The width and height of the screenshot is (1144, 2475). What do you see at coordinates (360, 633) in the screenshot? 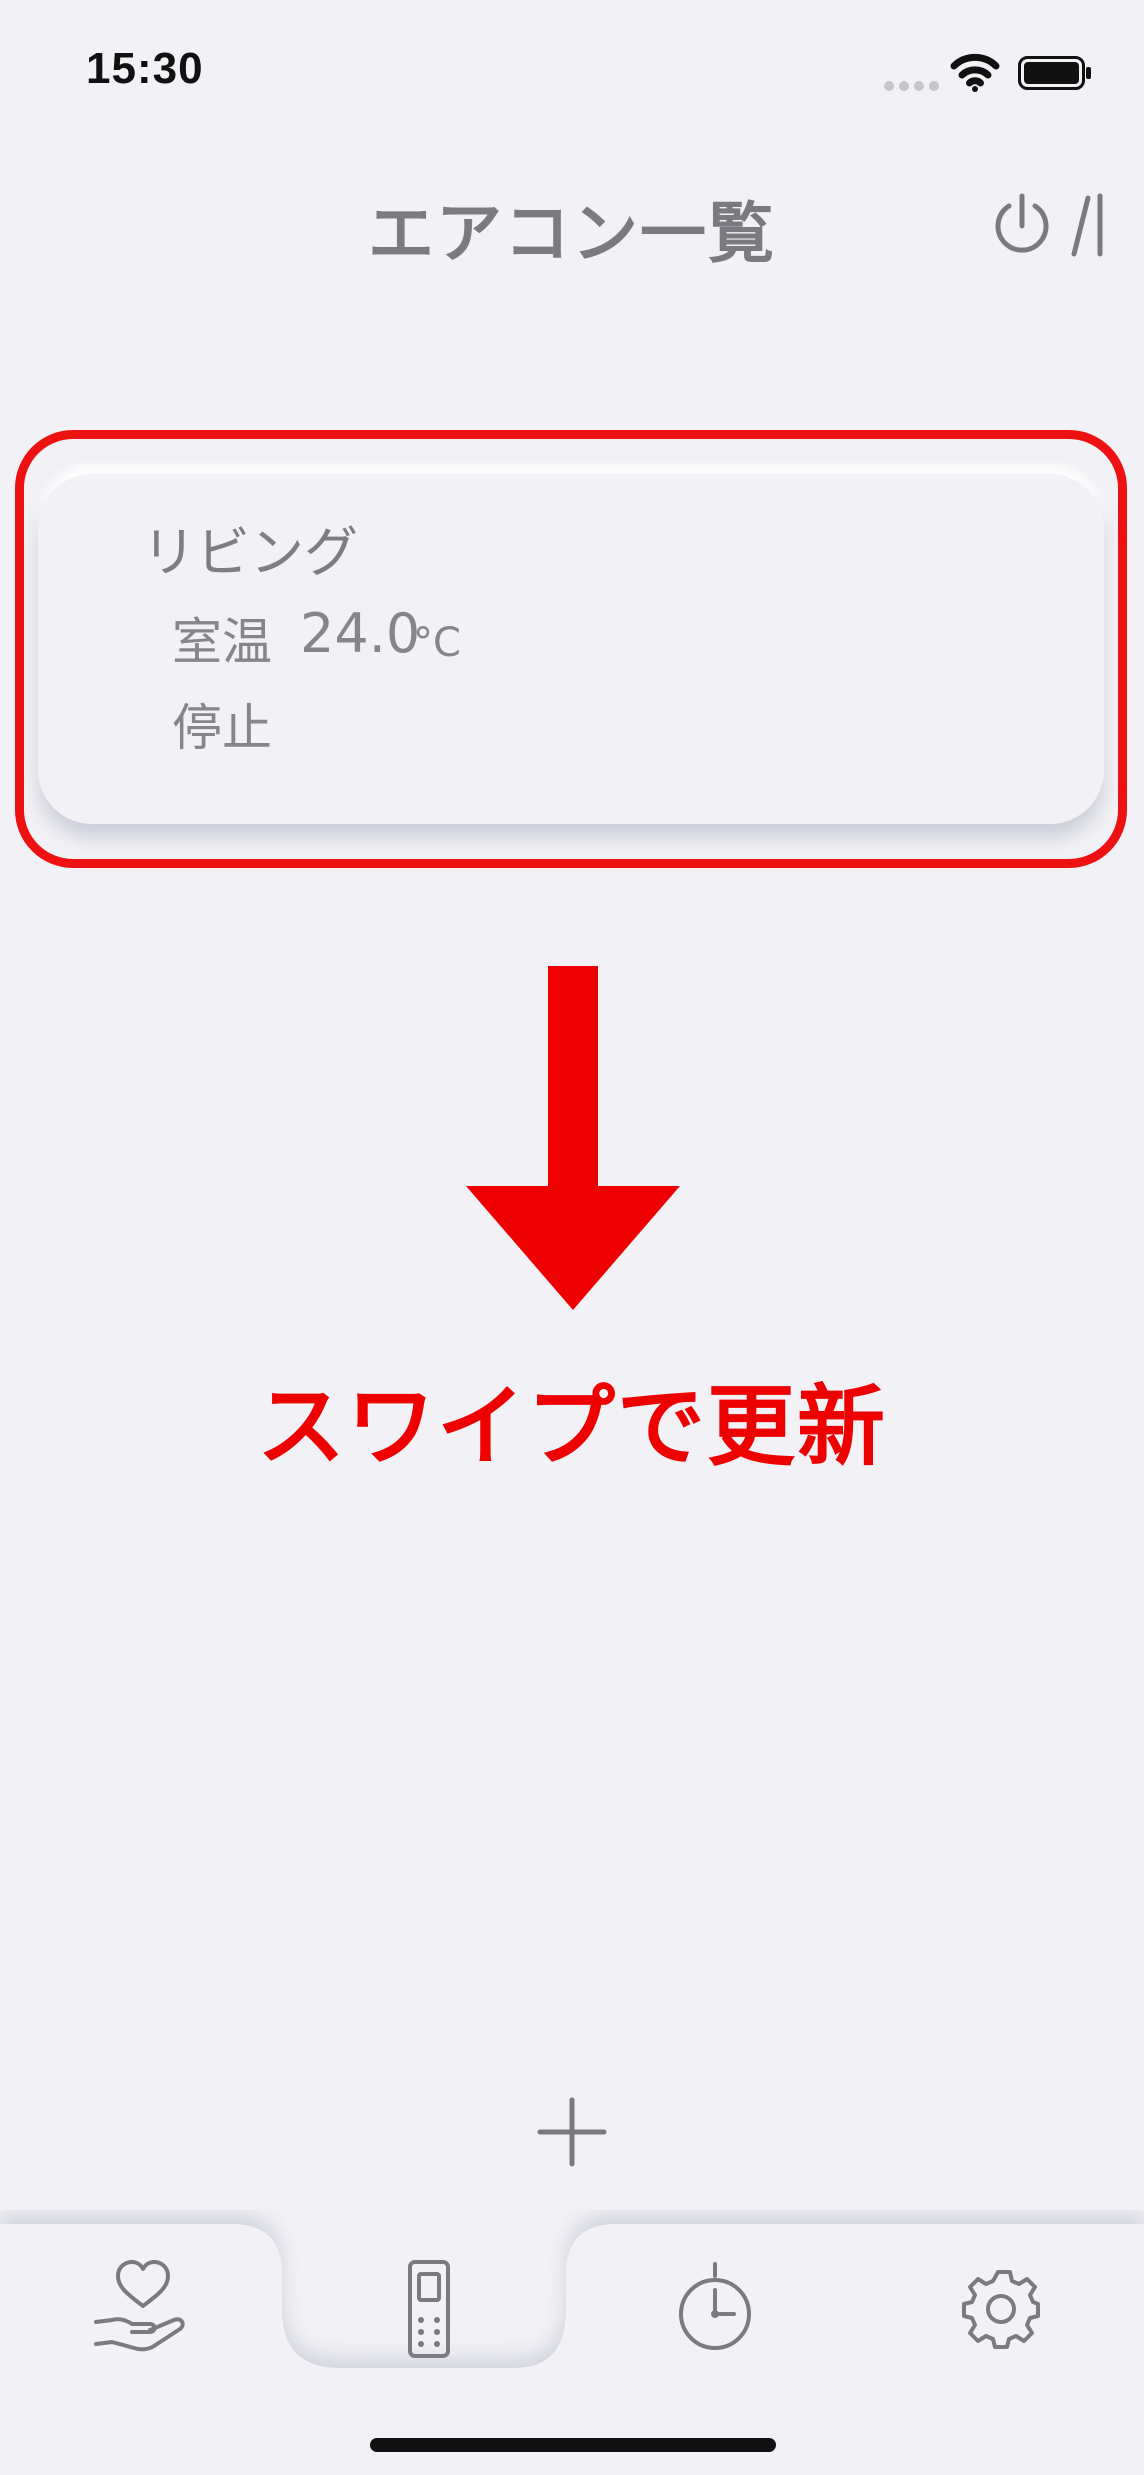
I see `room-temp-value: 24.0` at bounding box center [360, 633].